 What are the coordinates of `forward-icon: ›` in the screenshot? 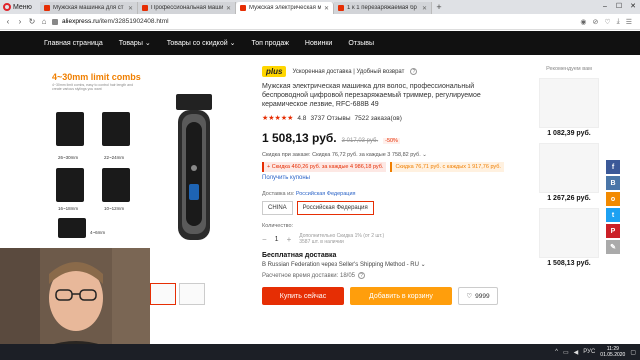 It's located at (20, 21).